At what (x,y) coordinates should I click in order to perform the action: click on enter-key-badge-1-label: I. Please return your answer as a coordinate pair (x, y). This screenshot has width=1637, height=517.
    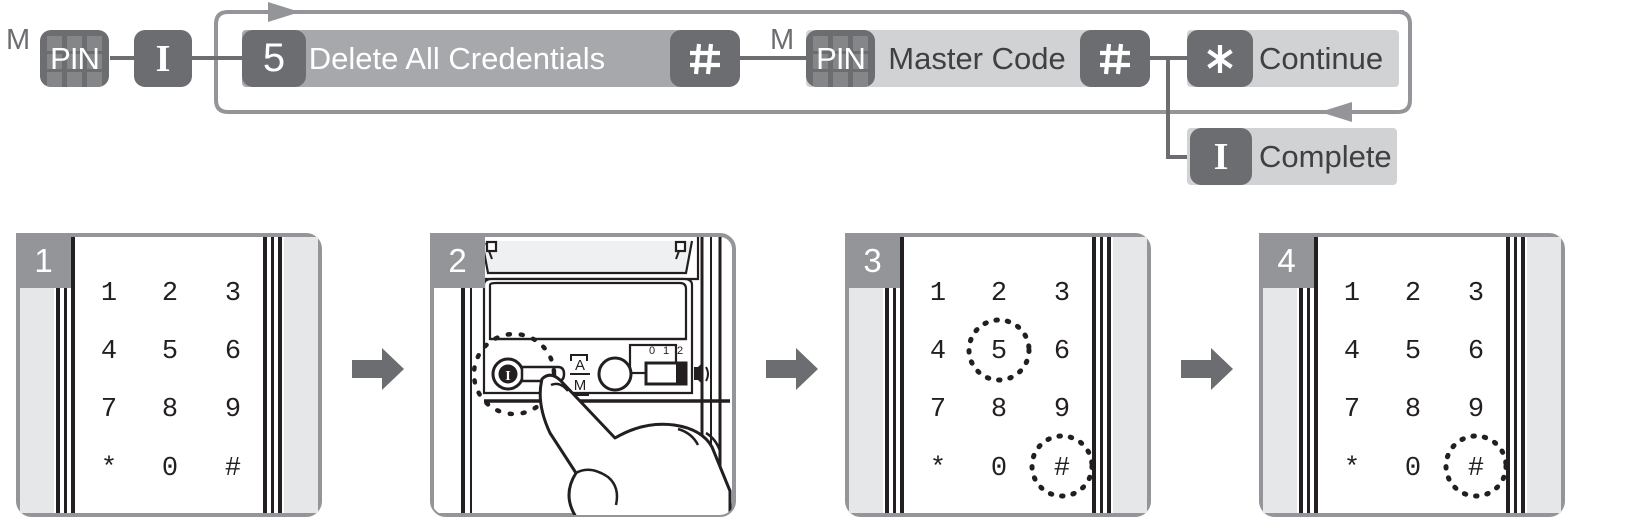
    Looking at the image, I should click on (163, 58).